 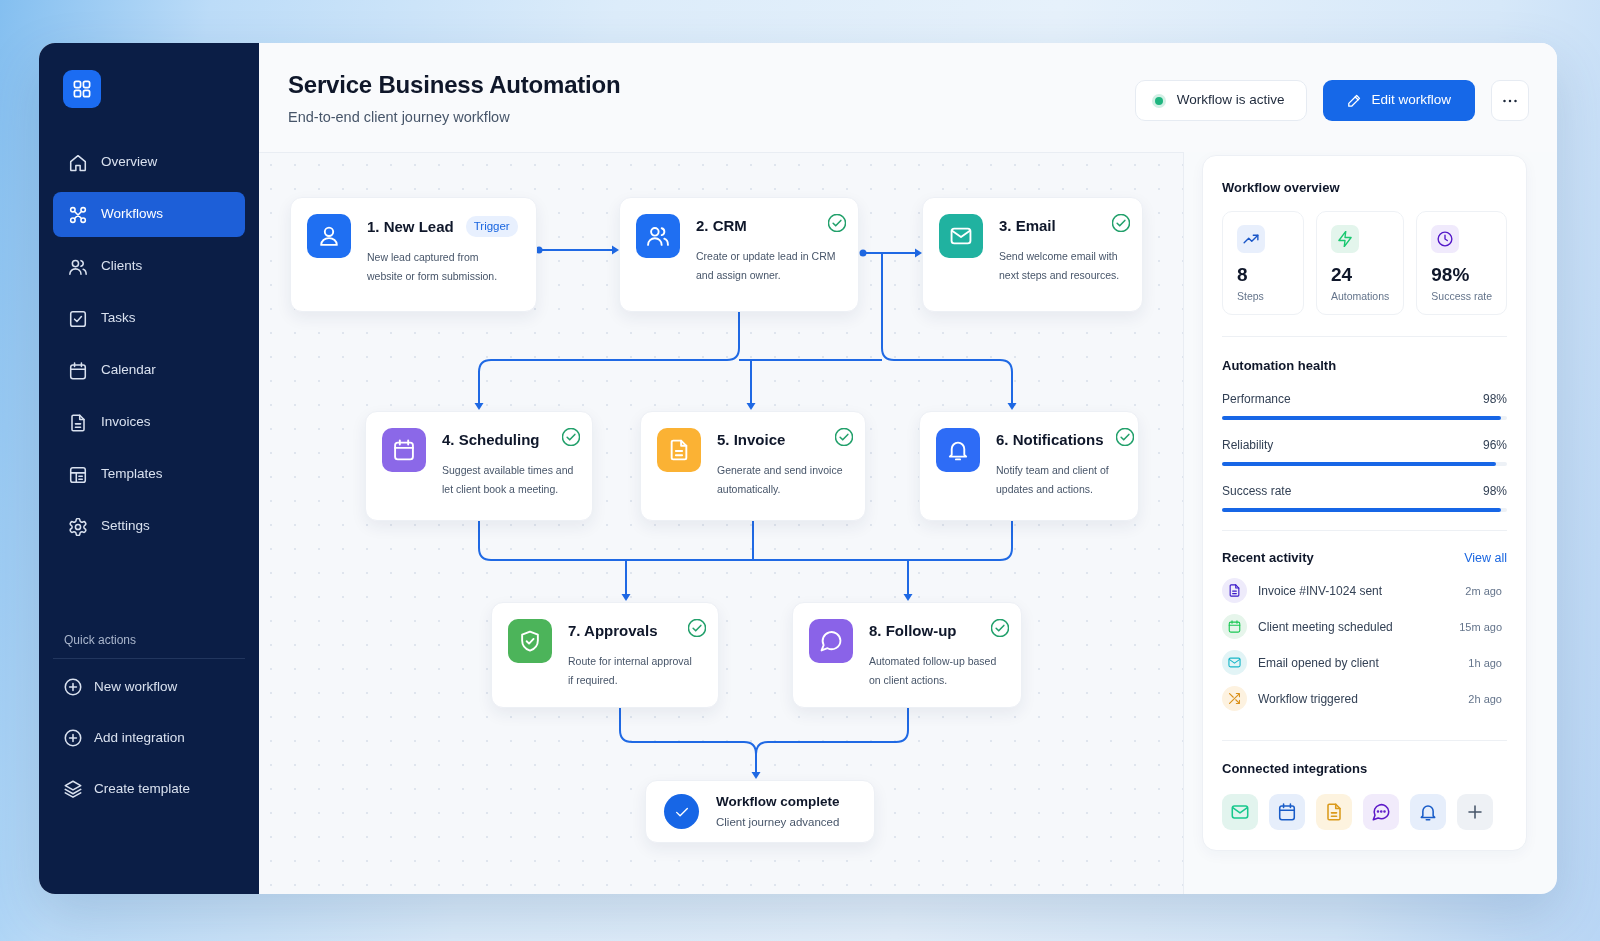 I want to click on step-title: 8. Follow-up, so click(x=913, y=631).